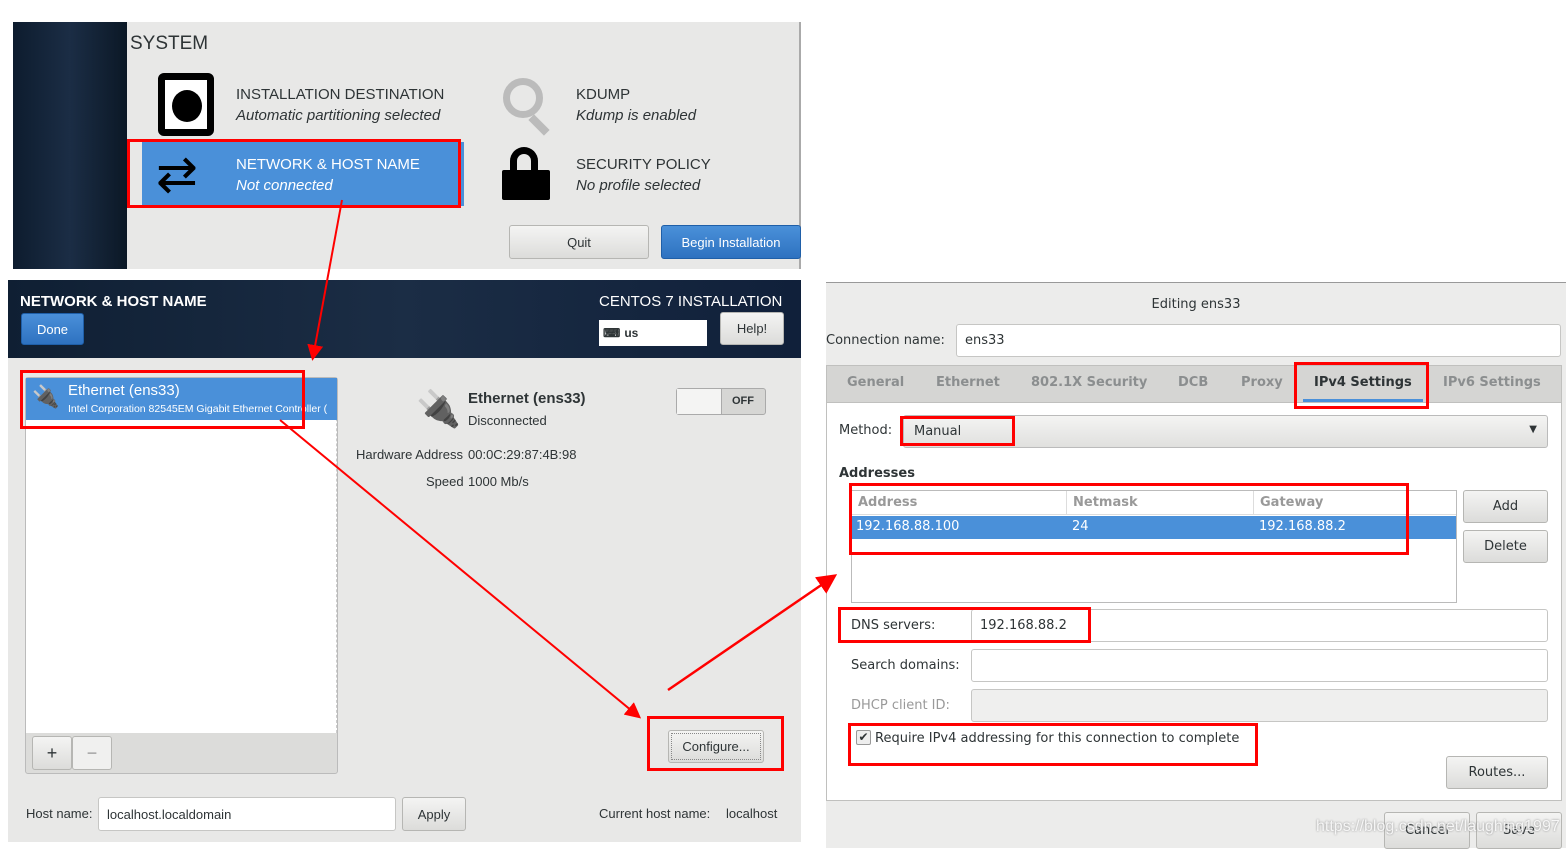 This screenshot has height=849, width=1568. What do you see at coordinates (752, 633) in the screenshot?
I see `arrow-to-dialog` at bounding box center [752, 633].